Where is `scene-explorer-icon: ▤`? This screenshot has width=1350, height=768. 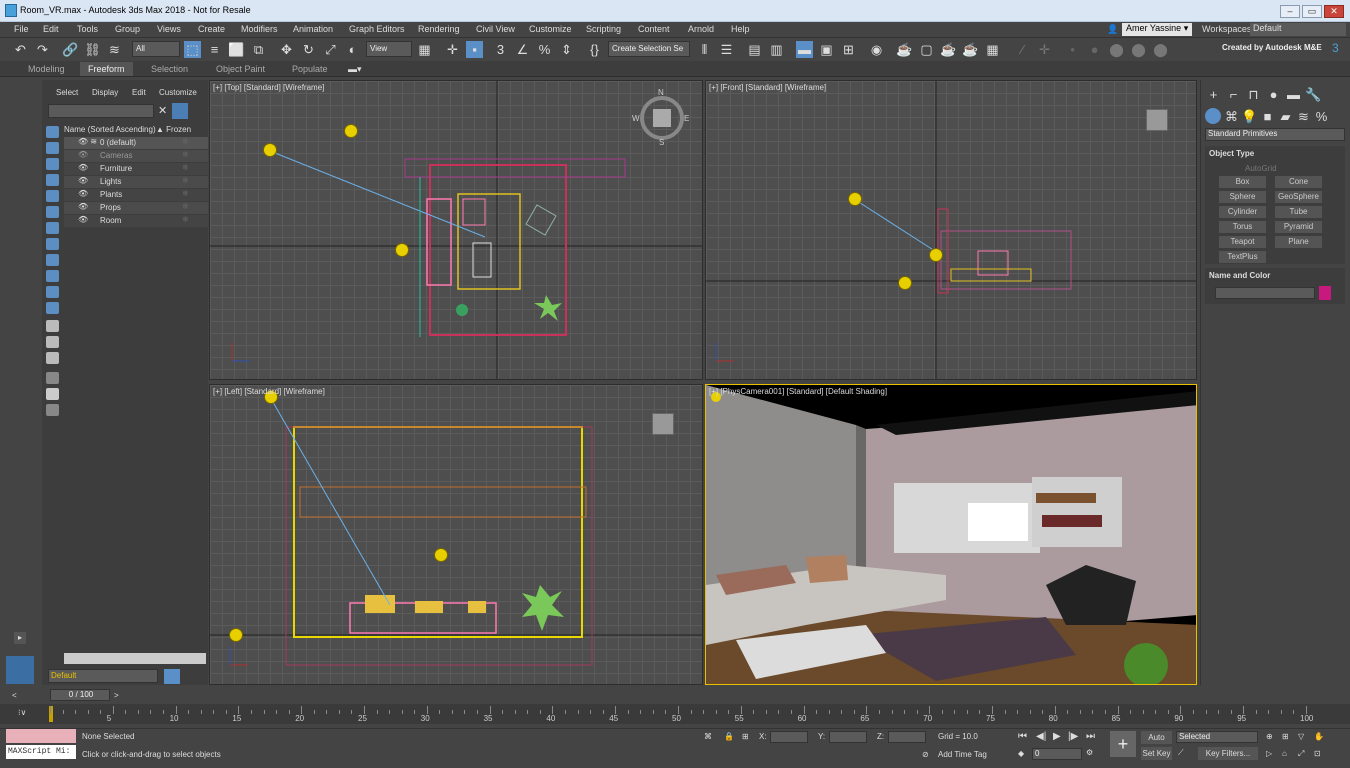 scene-explorer-icon: ▤ is located at coordinates (754, 49).